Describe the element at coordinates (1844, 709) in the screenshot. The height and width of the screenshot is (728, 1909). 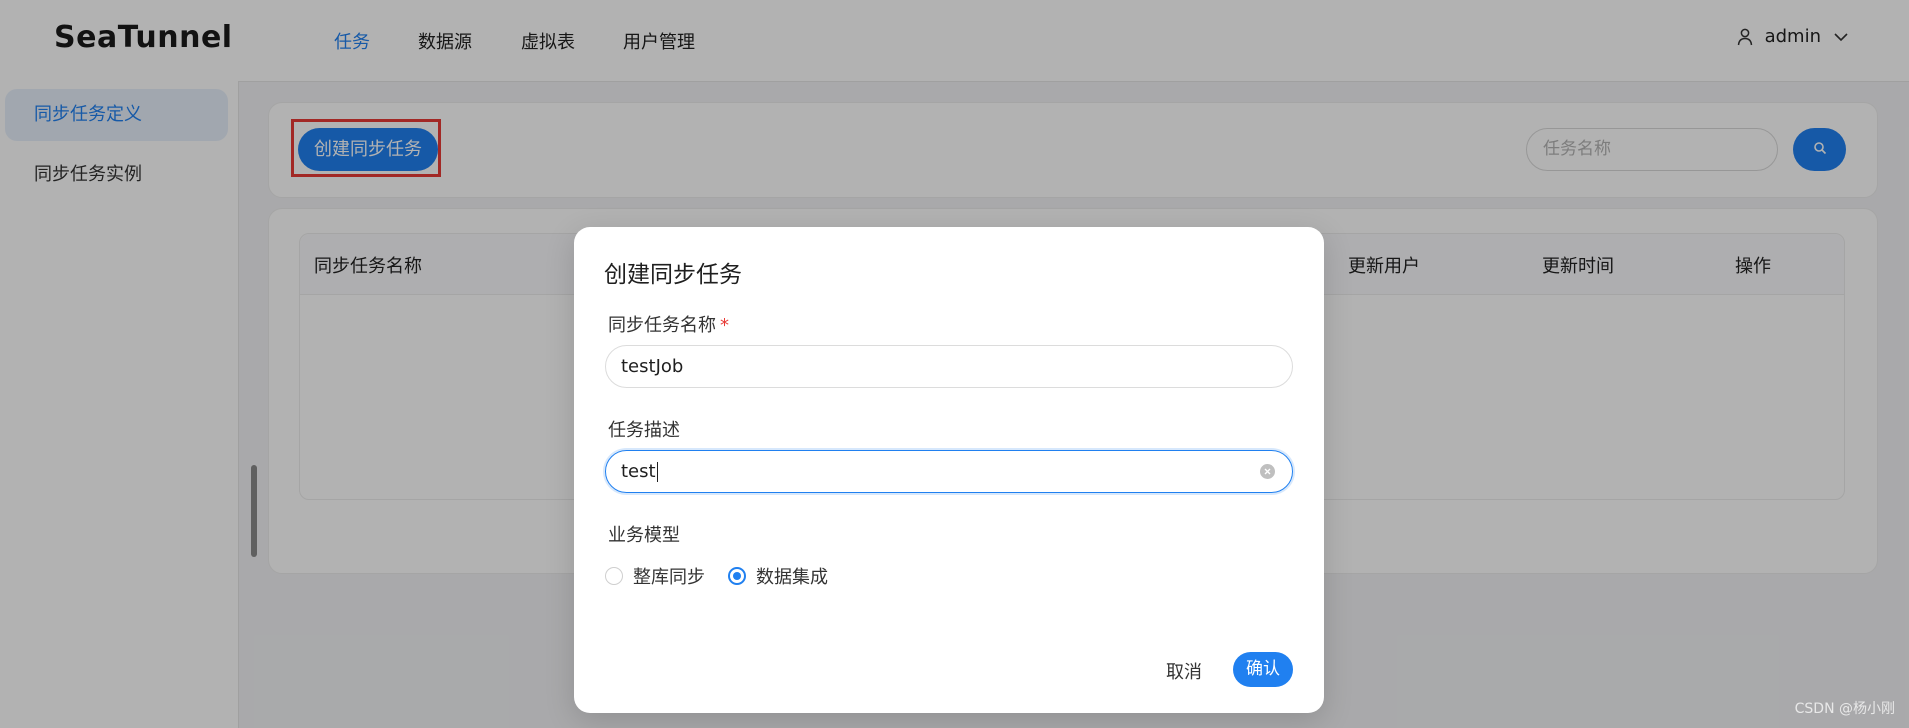
I see `watermark: CSDN @杨小刚` at that location.